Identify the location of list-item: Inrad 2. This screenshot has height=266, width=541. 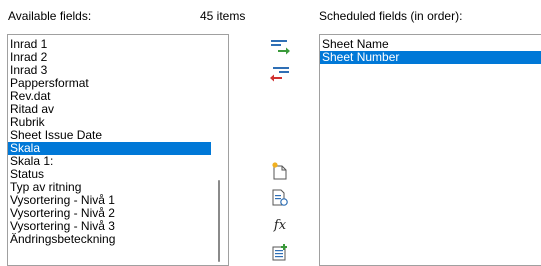
(118, 57).